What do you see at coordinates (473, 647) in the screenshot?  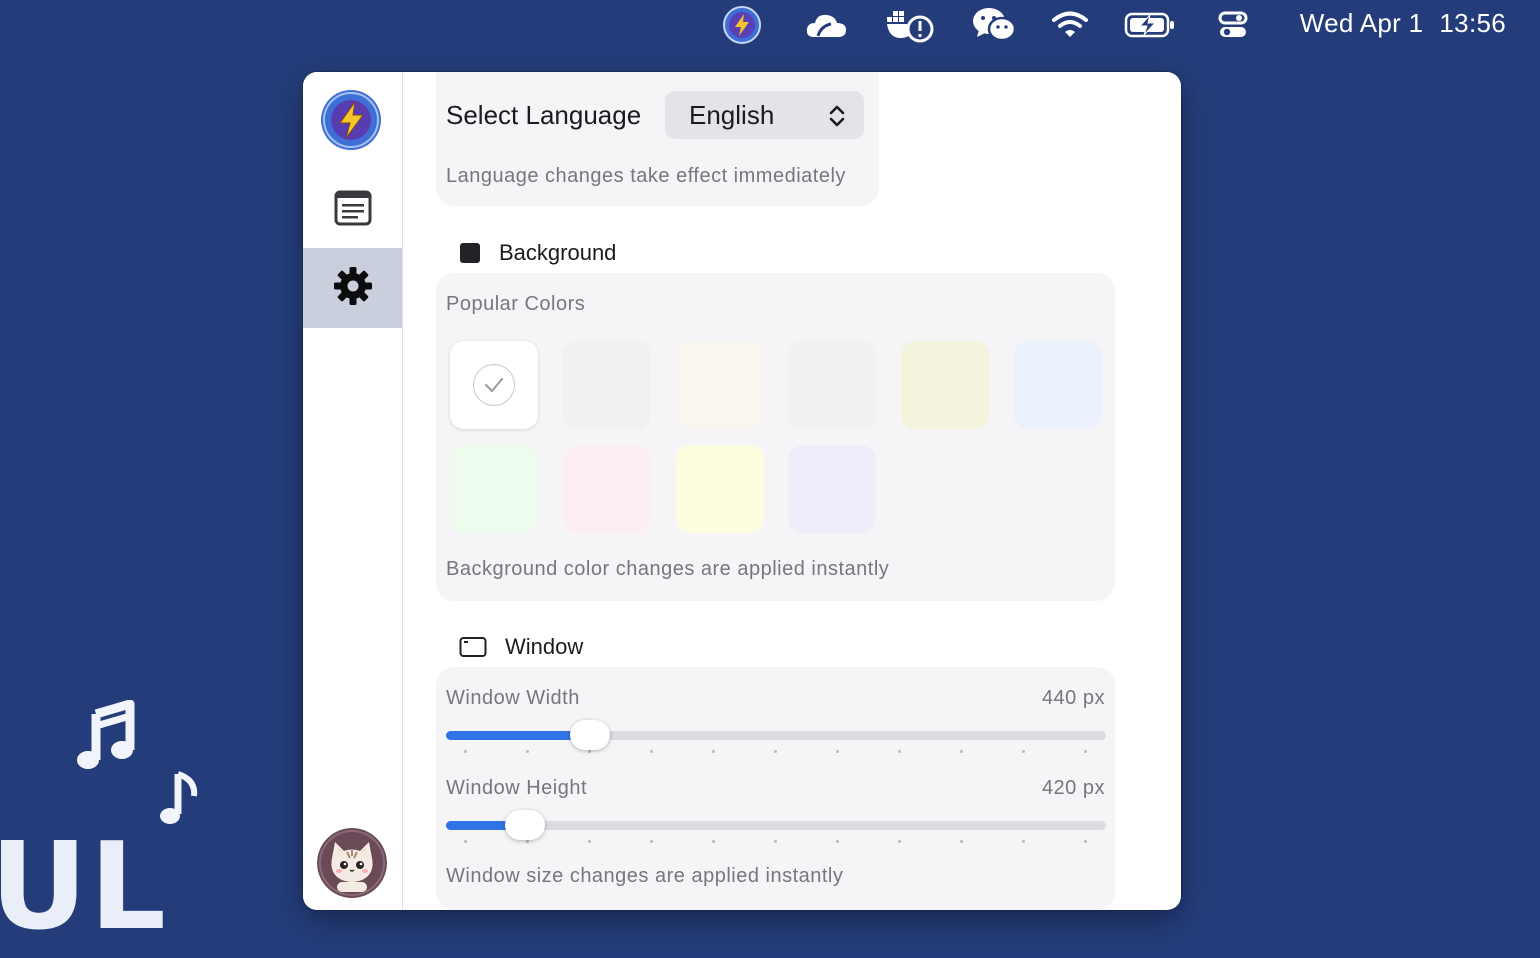 I see `window-icon` at bounding box center [473, 647].